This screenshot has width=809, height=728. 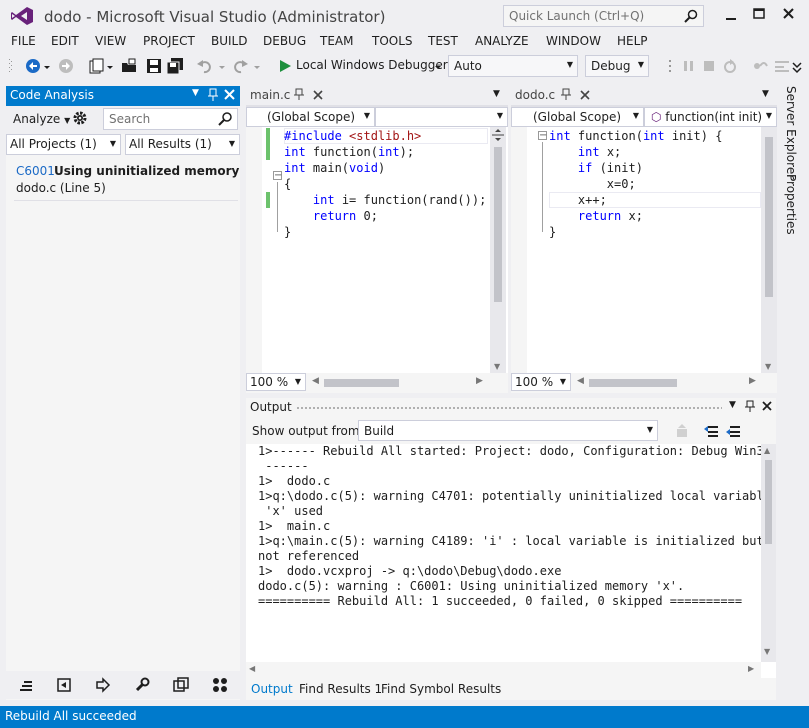 I want to click on close-button, so click(x=789, y=15).